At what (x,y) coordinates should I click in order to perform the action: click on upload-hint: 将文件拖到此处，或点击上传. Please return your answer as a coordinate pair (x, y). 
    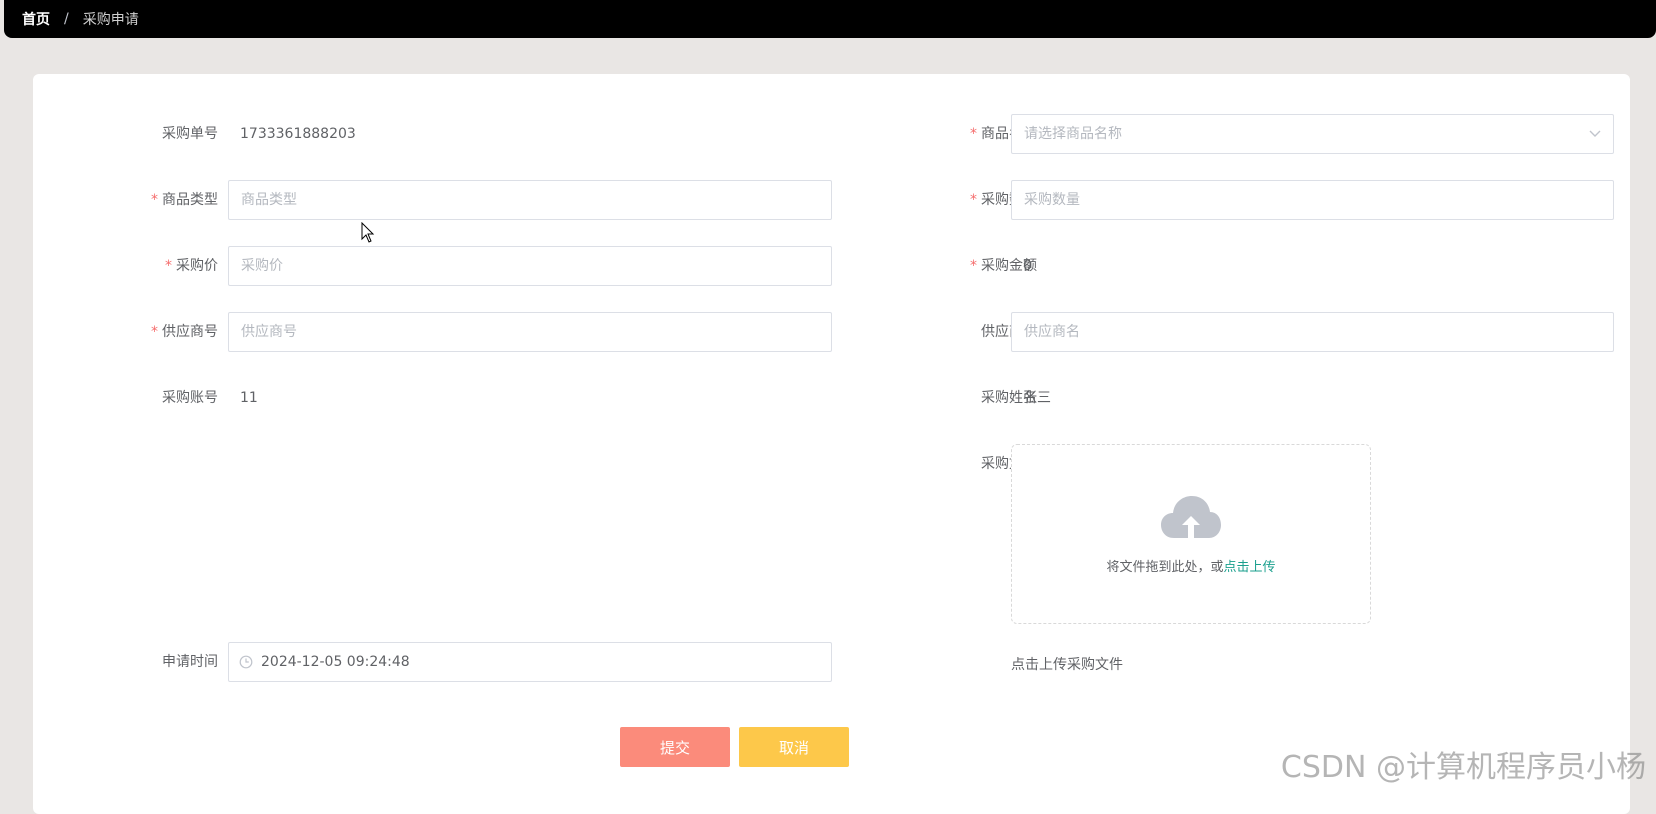
    Looking at the image, I should click on (1191, 567).